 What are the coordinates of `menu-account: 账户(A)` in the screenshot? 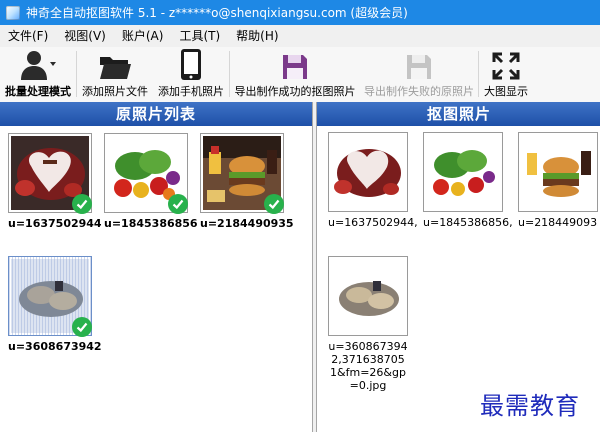 It's located at (143, 36).